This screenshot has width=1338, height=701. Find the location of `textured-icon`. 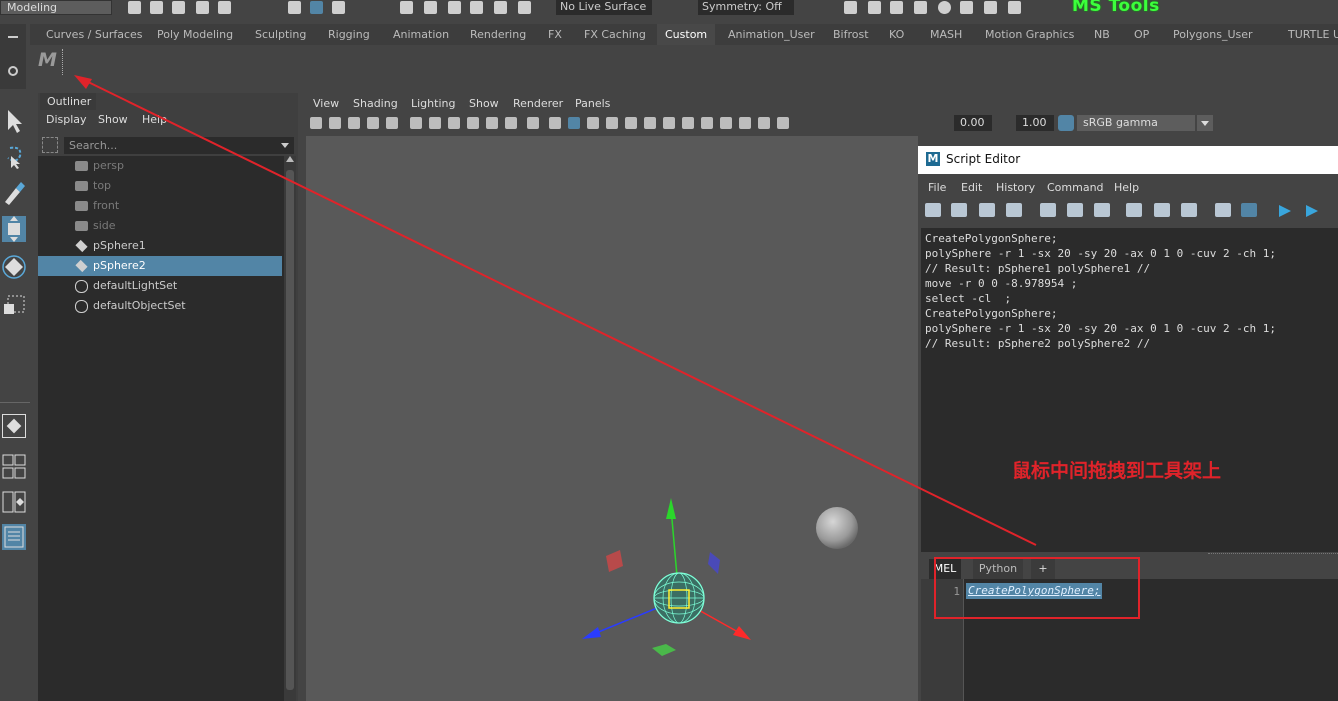

textured-icon is located at coordinates (631, 123).